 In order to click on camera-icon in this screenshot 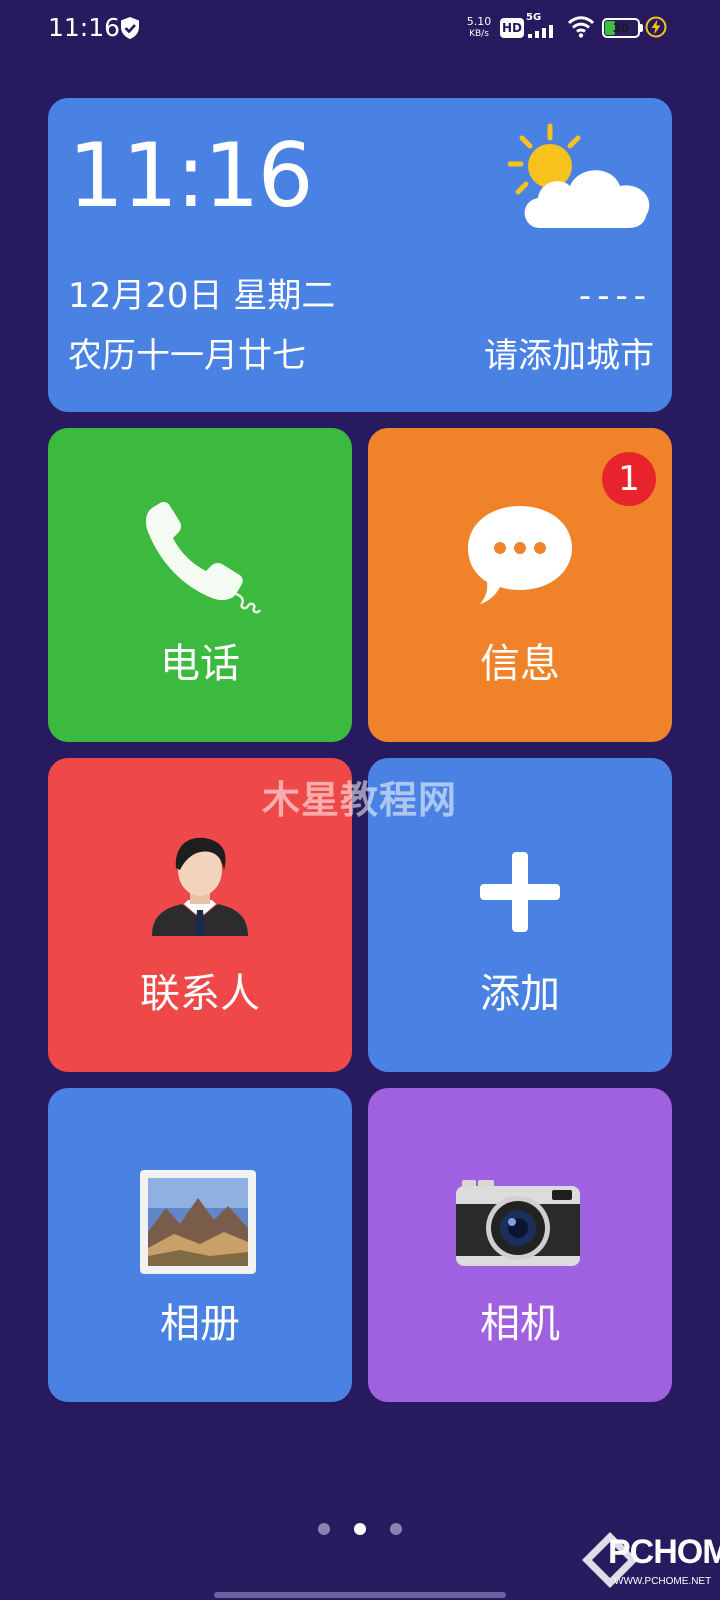, I will do `click(518, 1223)`.